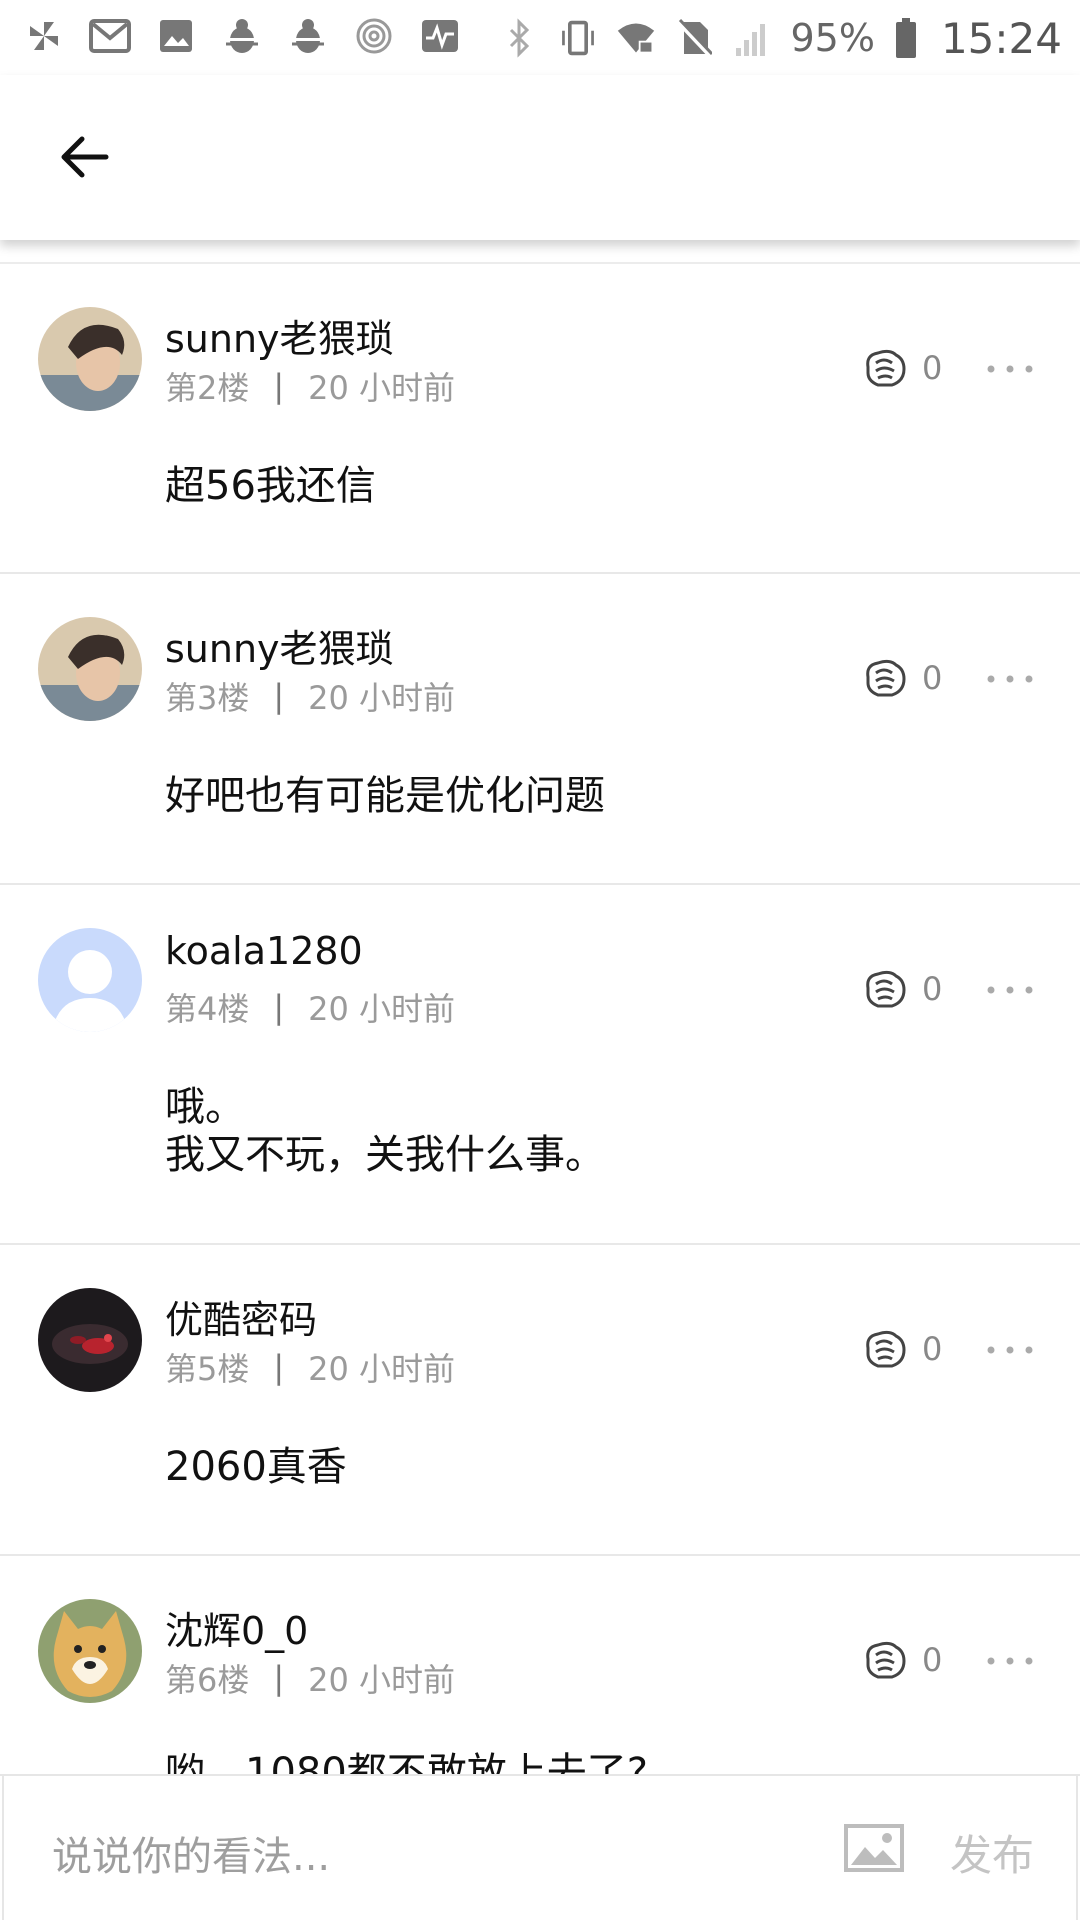 This screenshot has height=1920, width=1080. Describe the element at coordinates (540, 157) in the screenshot. I see `app-bar` at that location.